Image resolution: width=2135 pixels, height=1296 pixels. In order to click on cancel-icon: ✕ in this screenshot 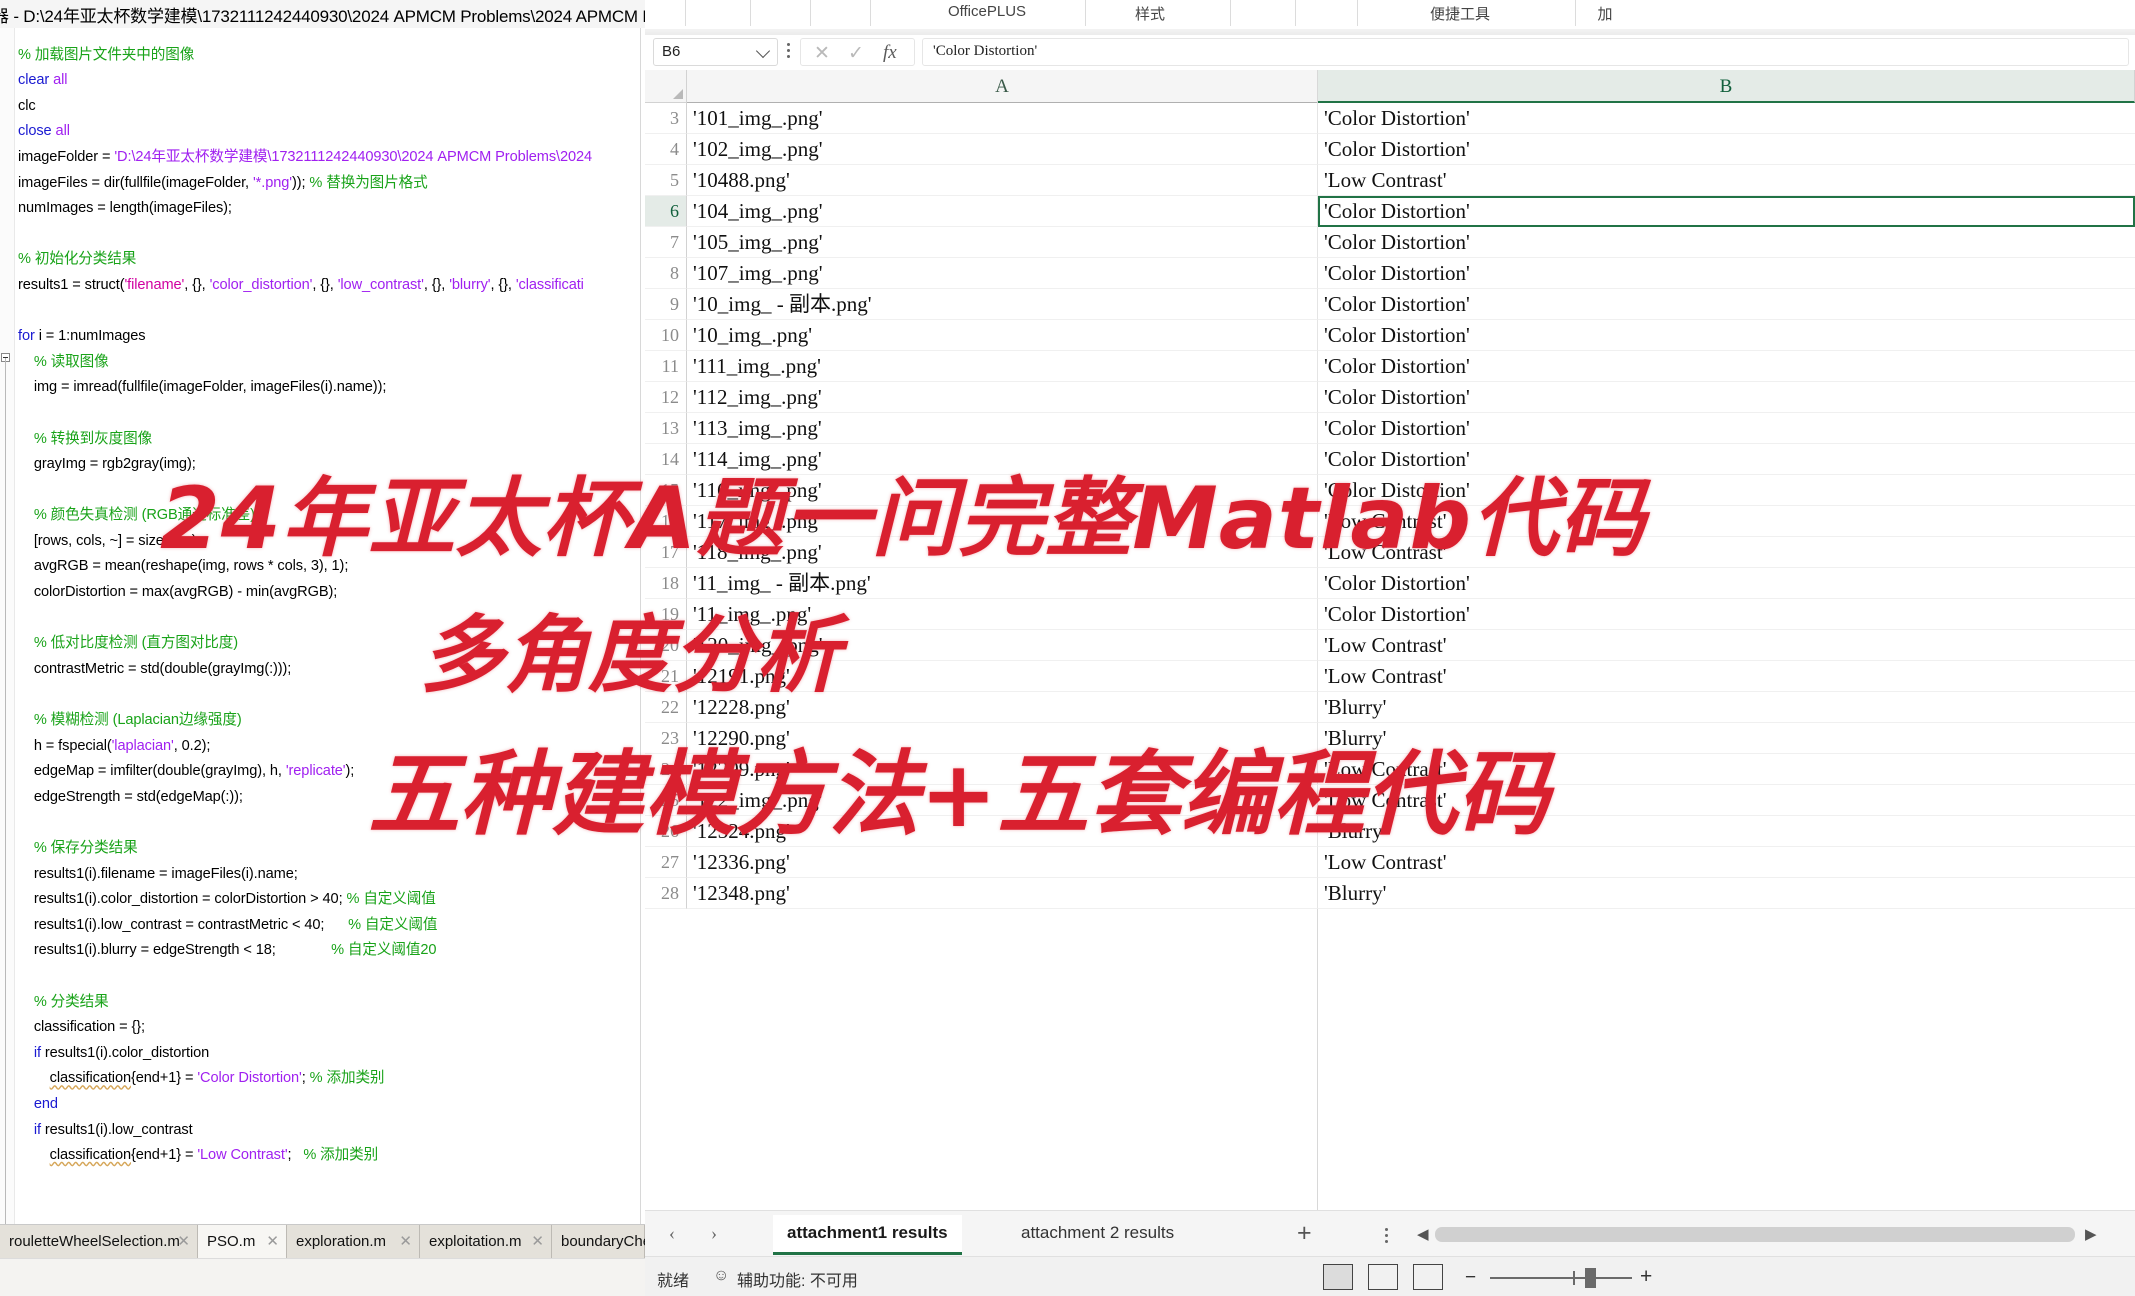, I will do `click(822, 53)`.